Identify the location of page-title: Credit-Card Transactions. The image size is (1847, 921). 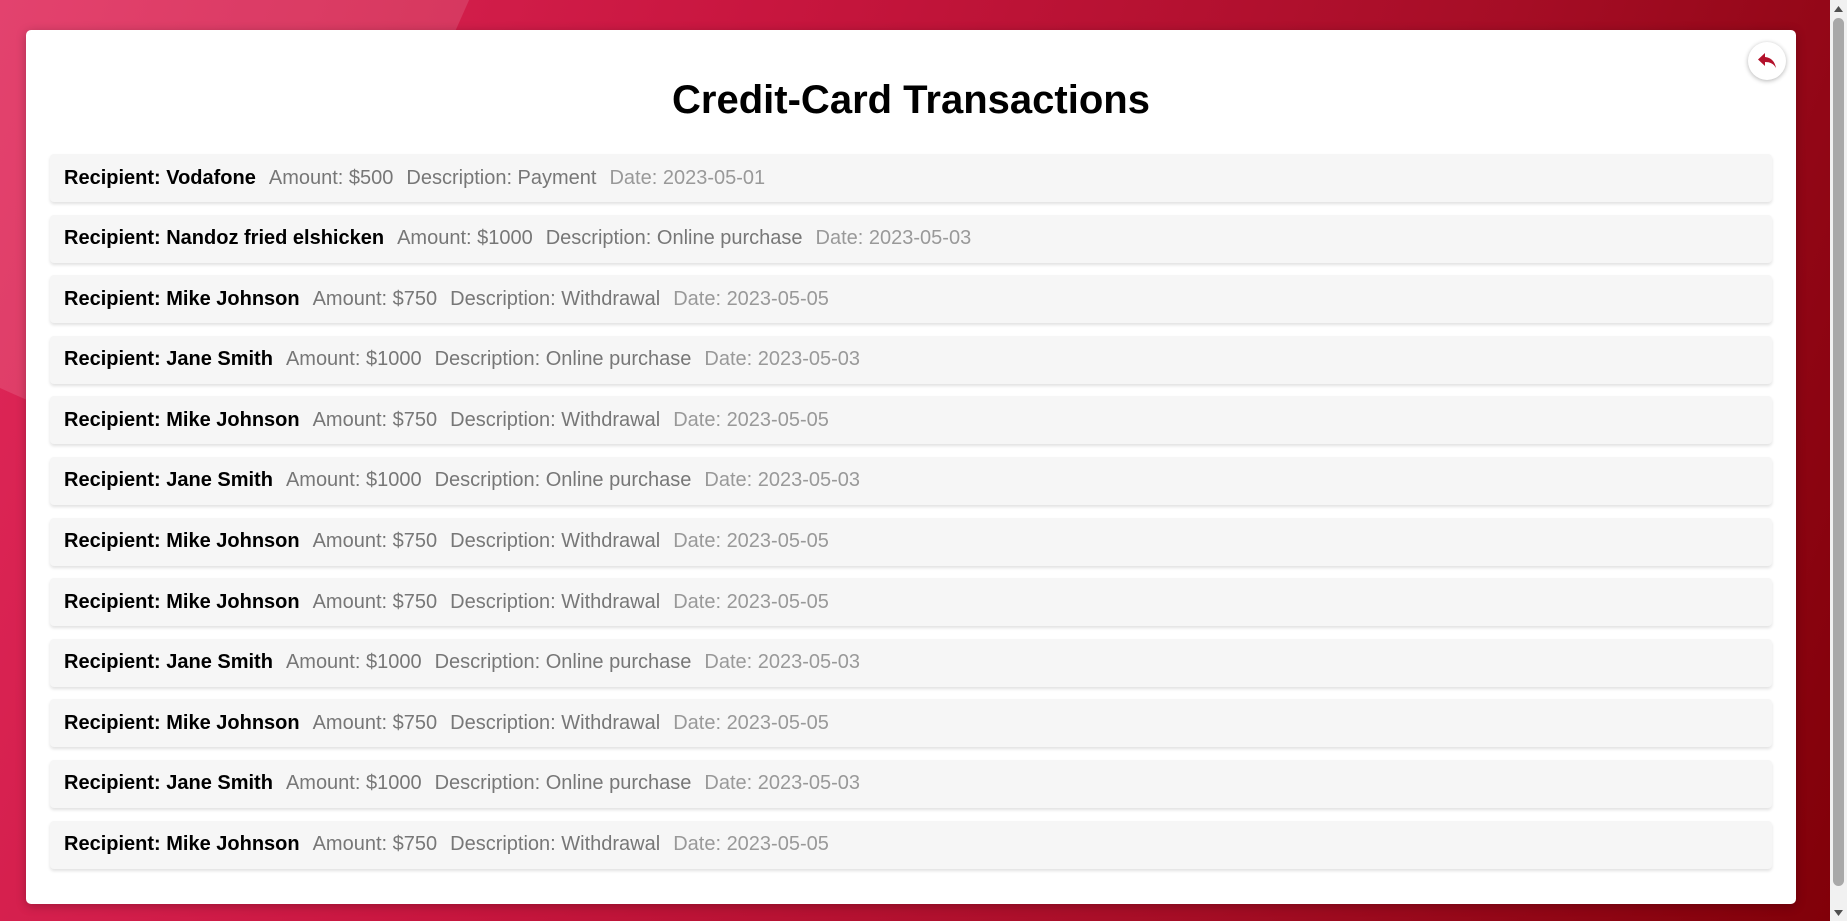
(911, 100).